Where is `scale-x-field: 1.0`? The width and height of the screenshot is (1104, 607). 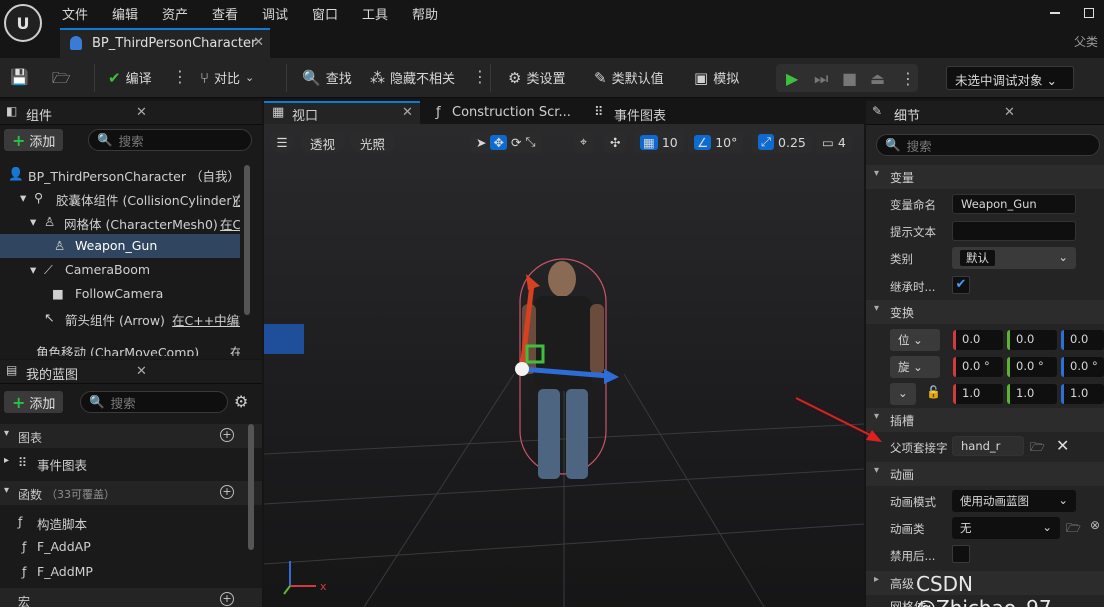
scale-x-field: 1.0 is located at coordinates (978, 394).